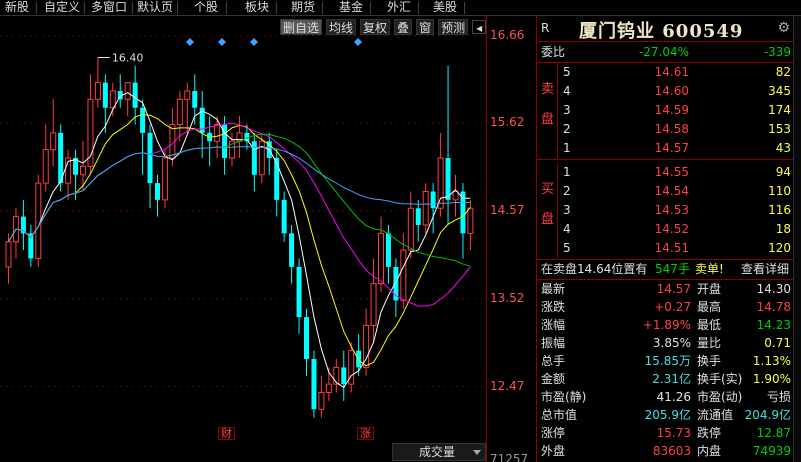  Describe the element at coordinates (553, 379) in the screenshot. I see `stat-label: 金额` at that location.